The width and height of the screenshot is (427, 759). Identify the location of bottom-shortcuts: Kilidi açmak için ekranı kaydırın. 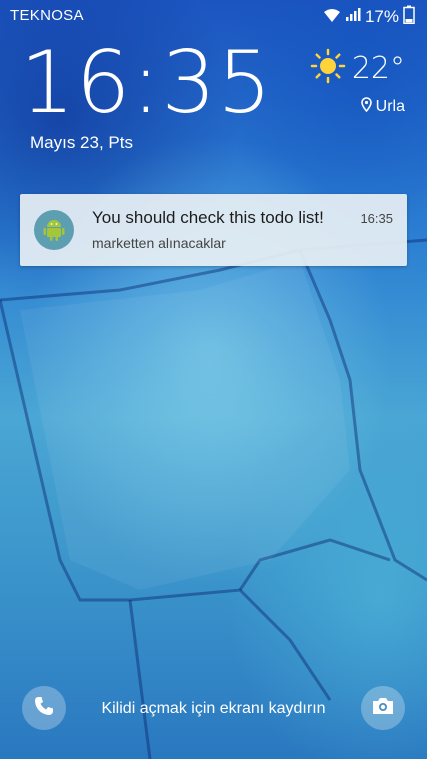
(213, 710).